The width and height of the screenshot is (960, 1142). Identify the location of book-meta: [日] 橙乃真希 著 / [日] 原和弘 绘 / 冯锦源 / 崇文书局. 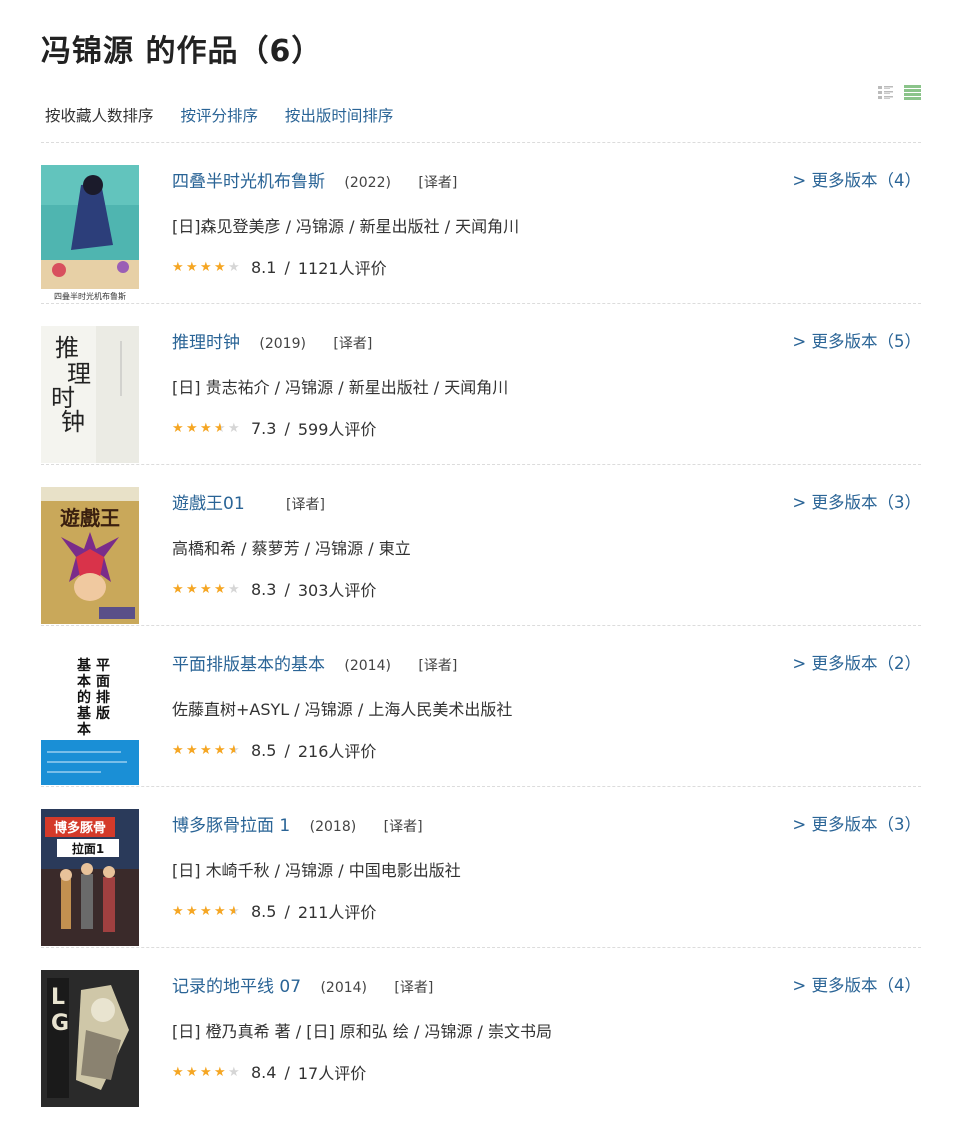
(362, 1031).